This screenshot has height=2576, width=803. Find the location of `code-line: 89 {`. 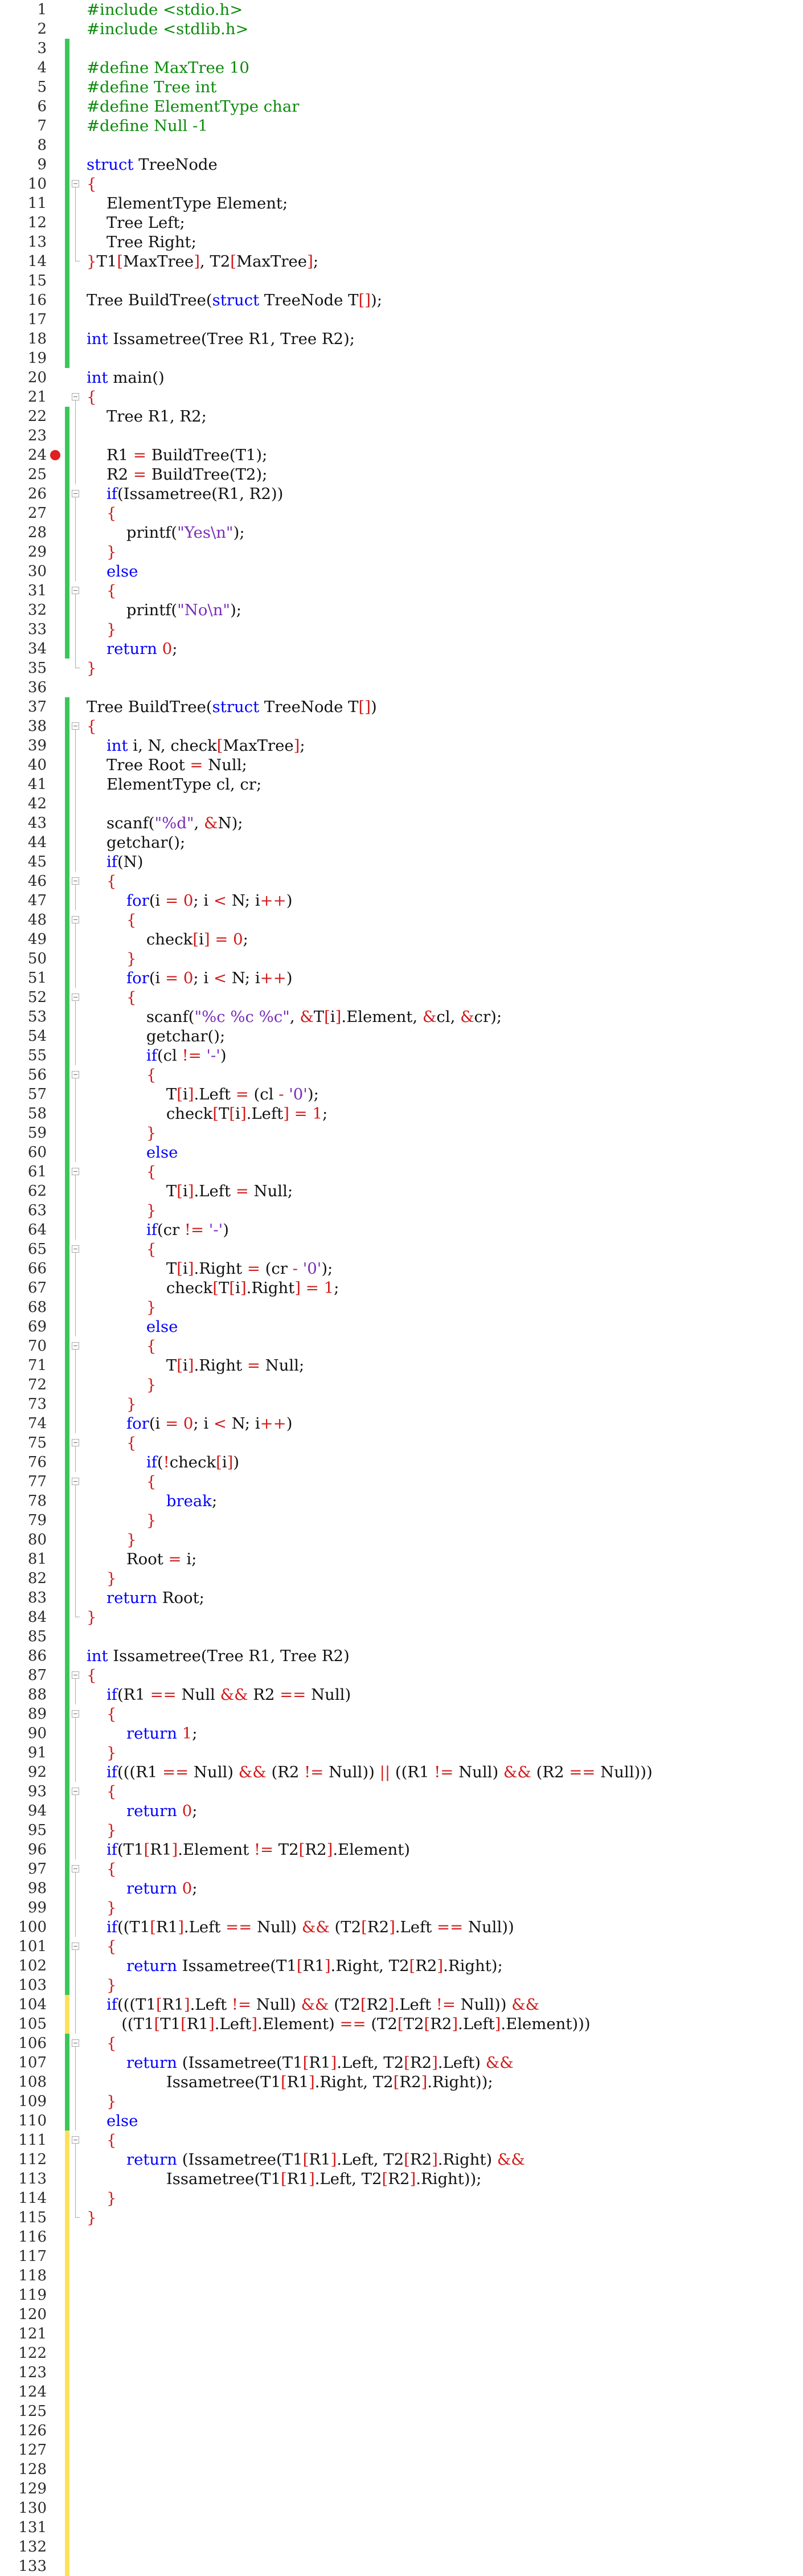

code-line: 89 { is located at coordinates (401, 1714).